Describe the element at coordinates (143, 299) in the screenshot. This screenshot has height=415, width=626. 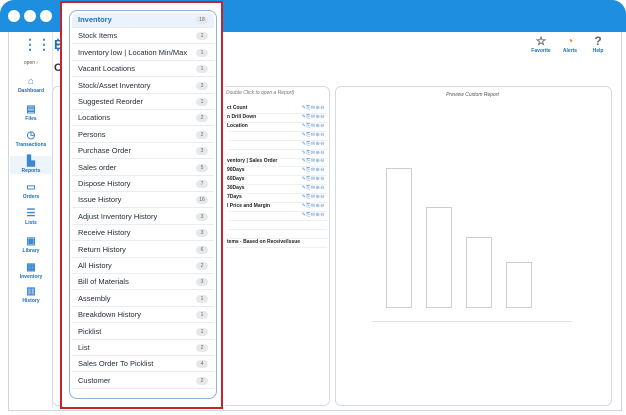
I see `dropdown-item: Assembly 1` at that location.